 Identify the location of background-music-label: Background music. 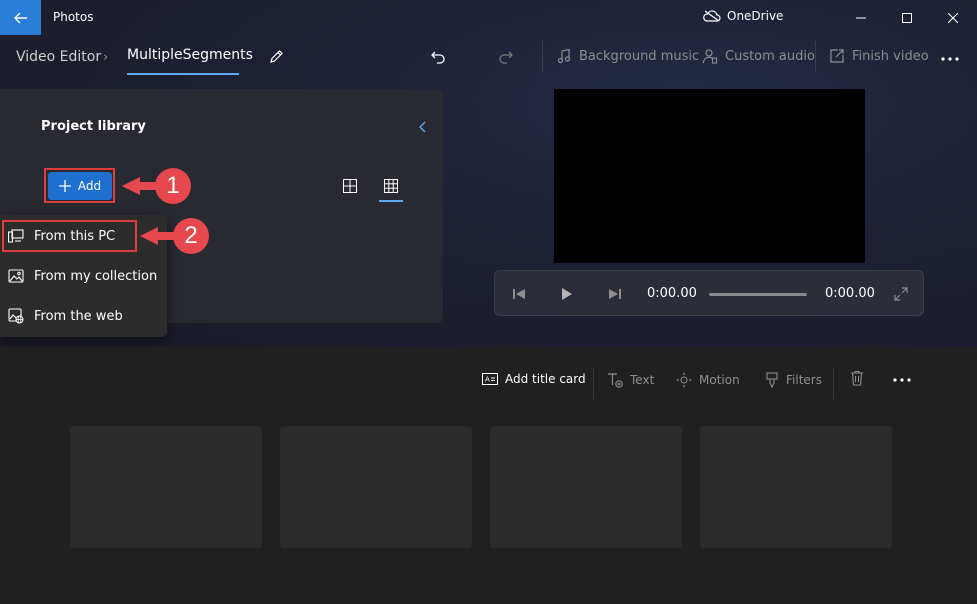
(639, 56).